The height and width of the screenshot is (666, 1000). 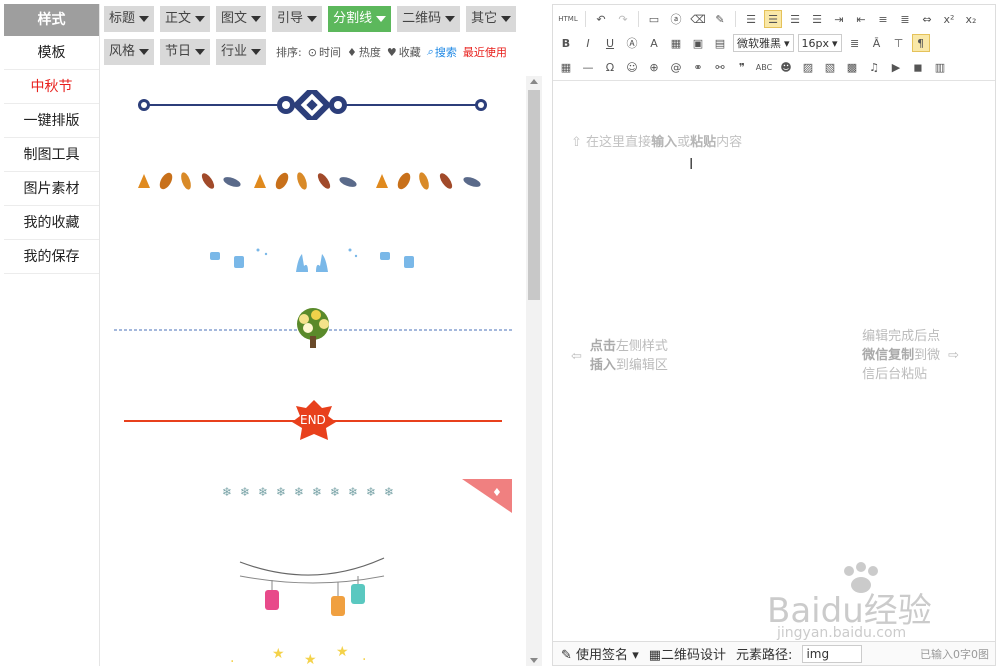 What do you see at coordinates (51, 155) in the screenshot?
I see `sidebar-item-drawing-tools: 制图工具` at bounding box center [51, 155].